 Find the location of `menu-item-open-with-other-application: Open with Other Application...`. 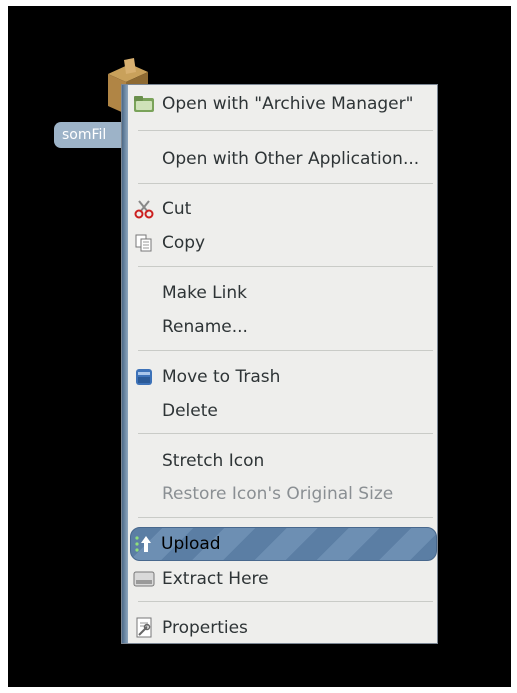

menu-item-open-with-other-application: Open with Other Application... is located at coordinates (283, 159).